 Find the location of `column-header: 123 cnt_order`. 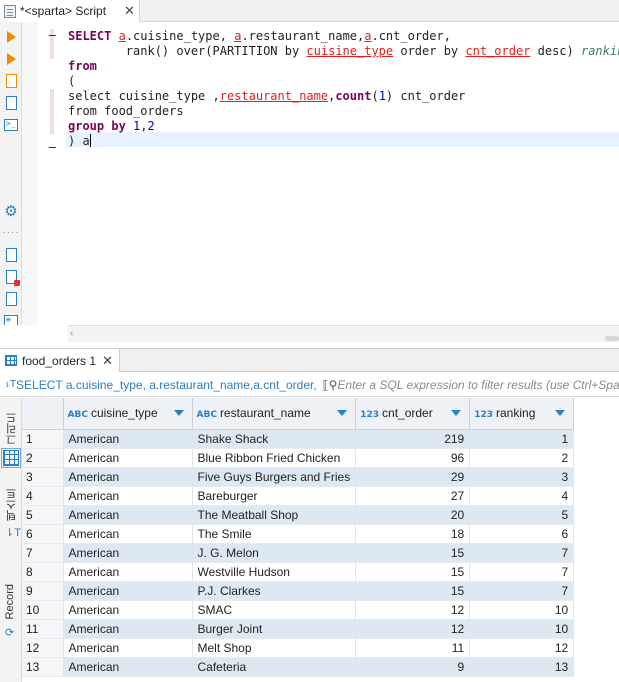

column-header: 123 cnt_order is located at coordinates (413, 414).